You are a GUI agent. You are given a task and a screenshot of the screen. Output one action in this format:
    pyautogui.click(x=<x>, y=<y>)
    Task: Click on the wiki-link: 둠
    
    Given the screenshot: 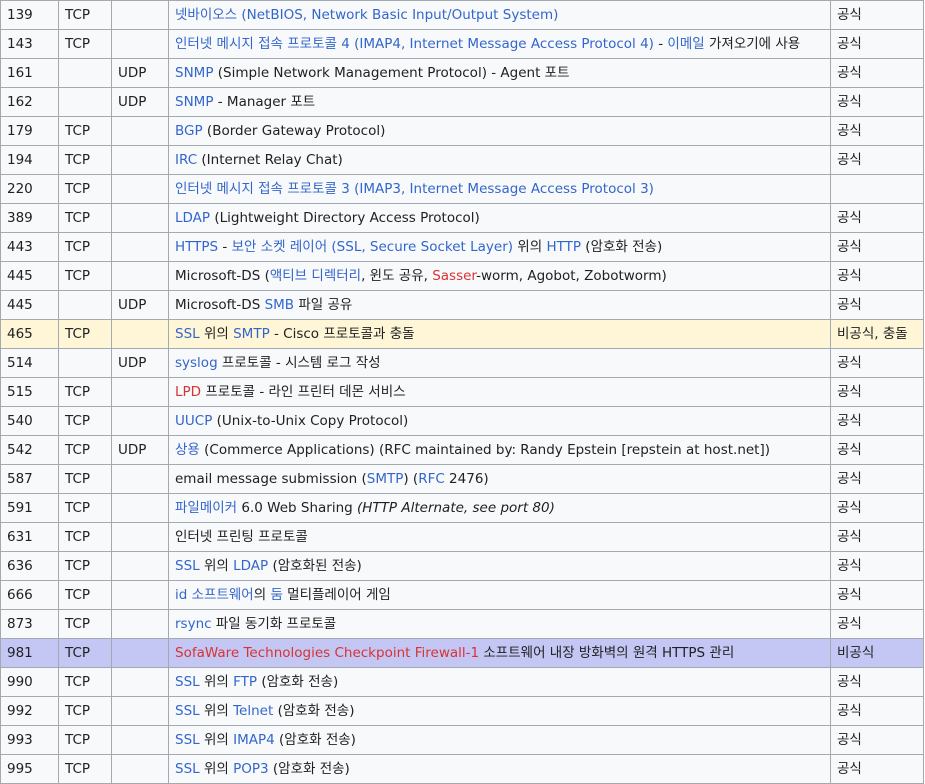 What is the action you would take?
    pyautogui.click(x=276, y=595)
    